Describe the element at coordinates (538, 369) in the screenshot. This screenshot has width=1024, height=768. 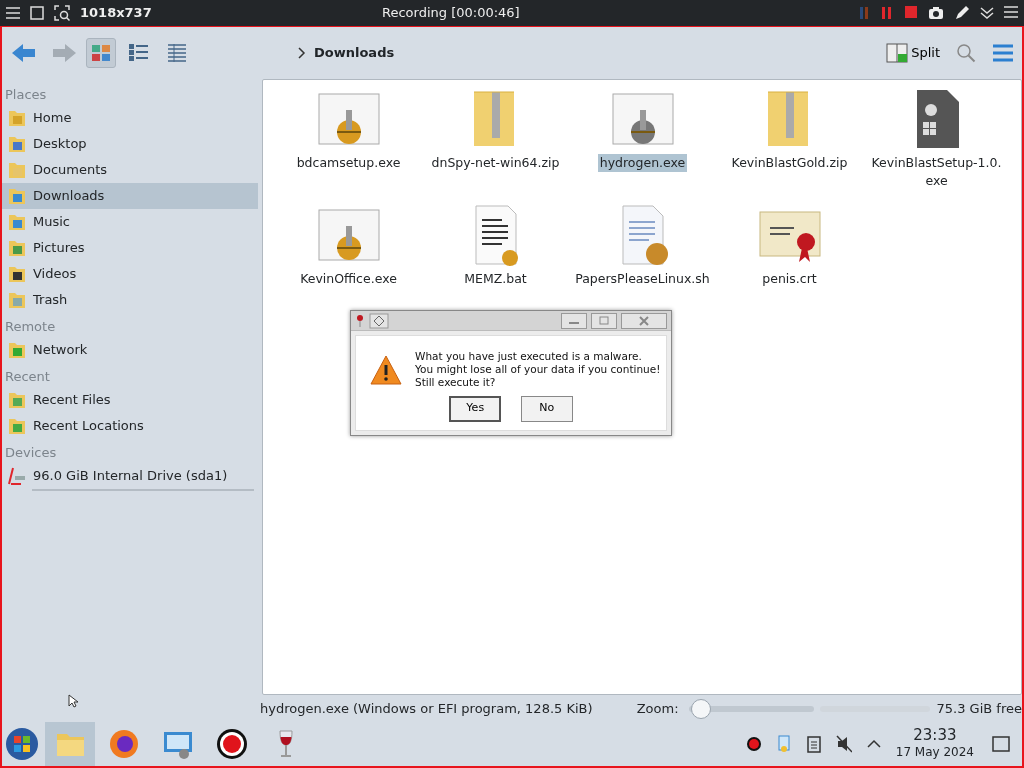
I see `dialog-message: What you have just executed is a malware. You might lose all of your data if you continue! Still execute it?` at that location.